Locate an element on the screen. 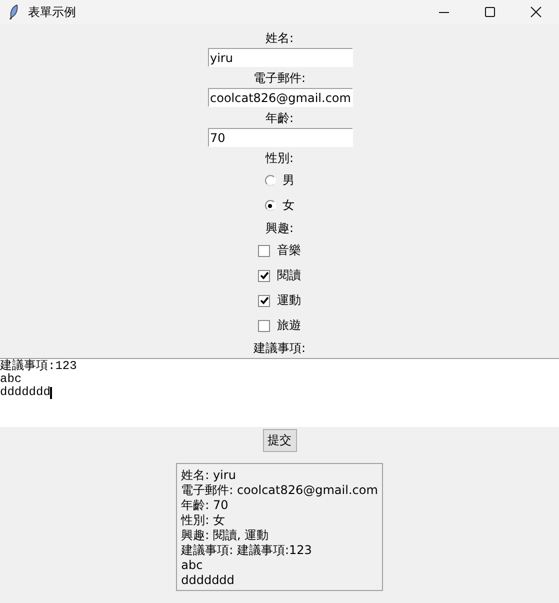  result-line: 建議事項: 建議事項:123 is located at coordinates (247, 550).